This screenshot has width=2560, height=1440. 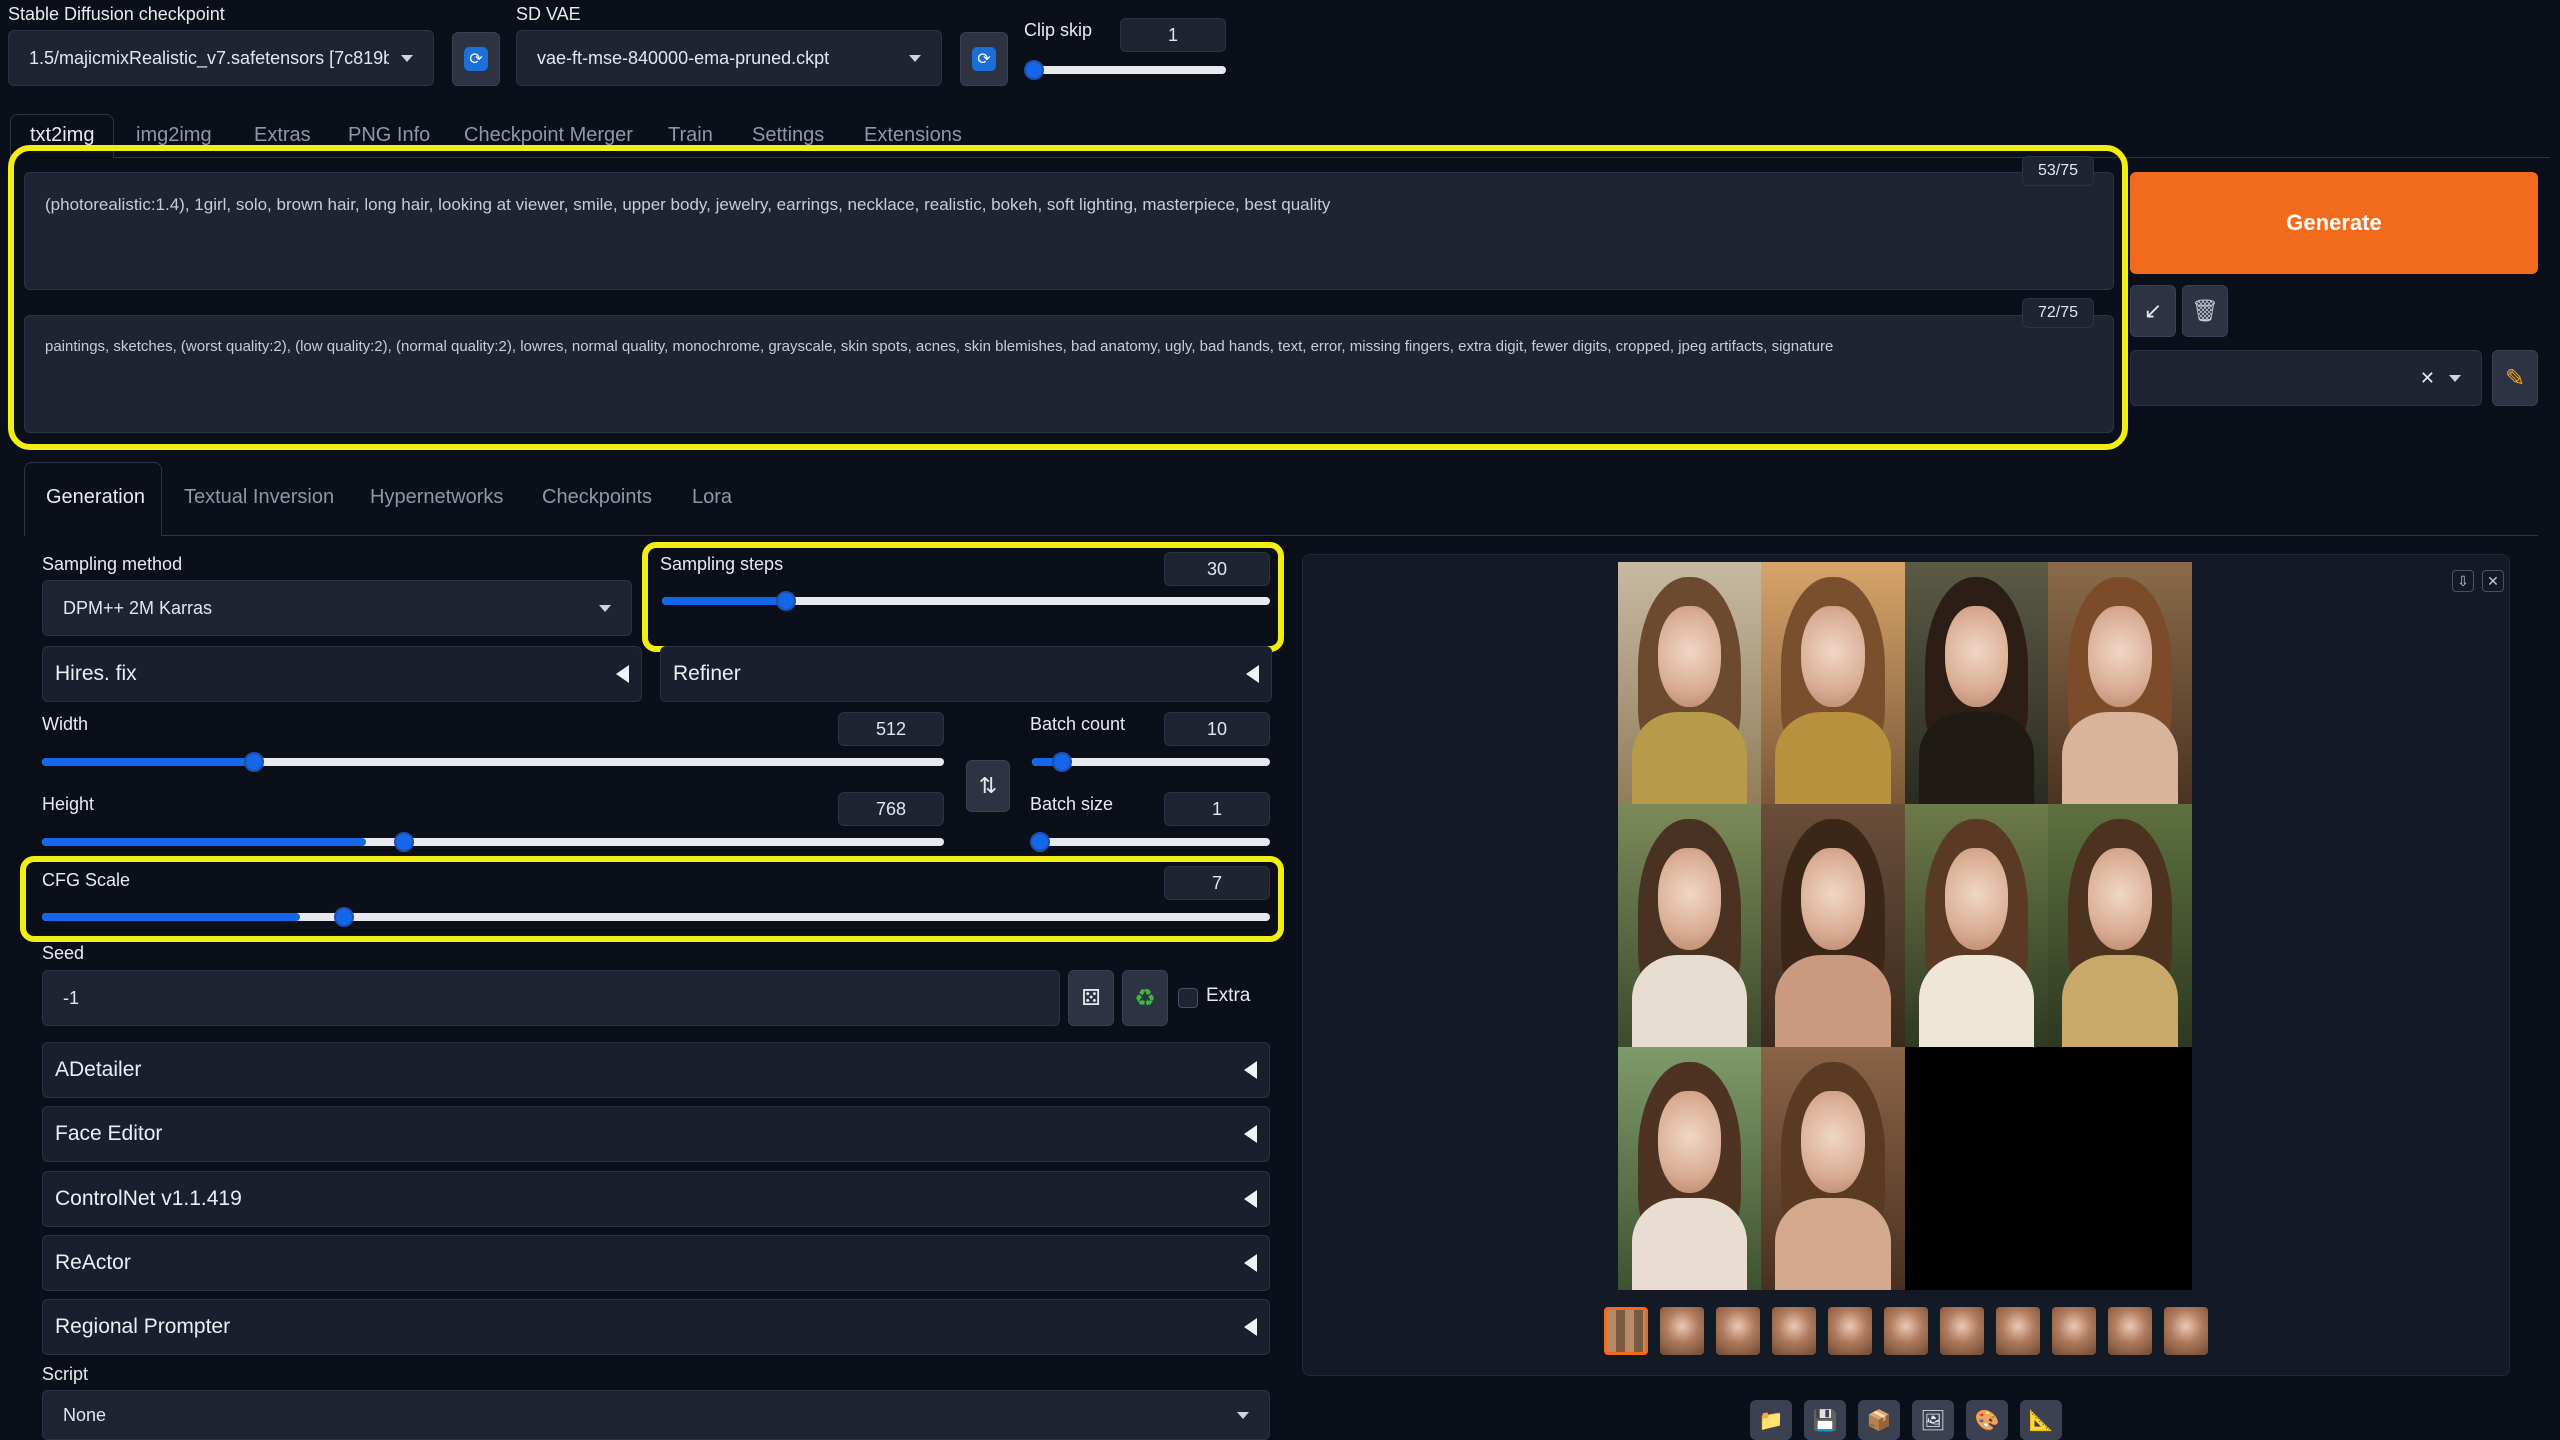 I want to click on reactor-accordion: ReActor, so click(x=656, y=1263).